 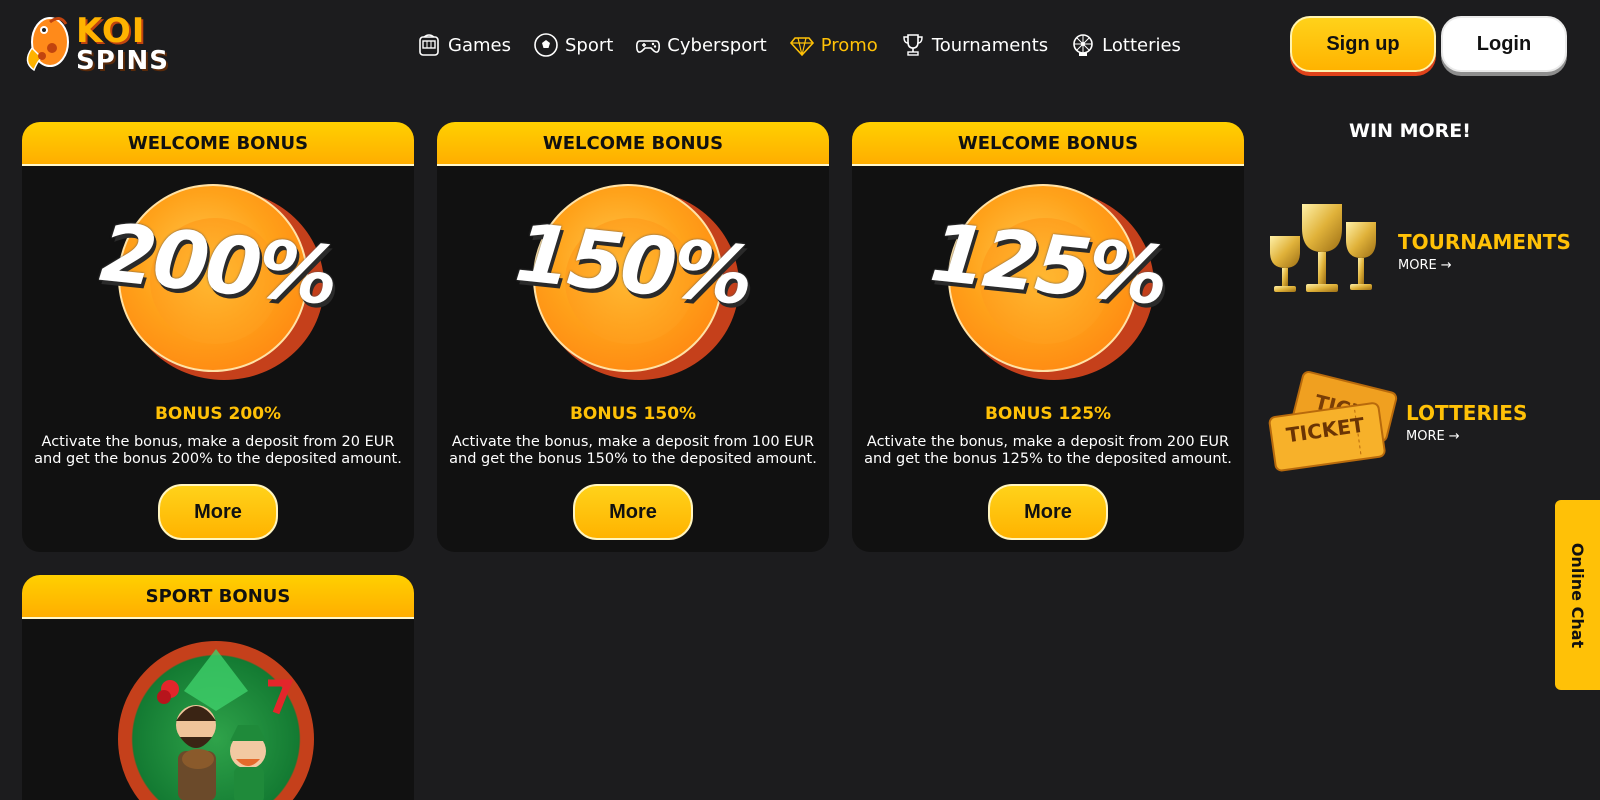 What do you see at coordinates (546, 45) in the screenshot?
I see `soccer-ball-icon` at bounding box center [546, 45].